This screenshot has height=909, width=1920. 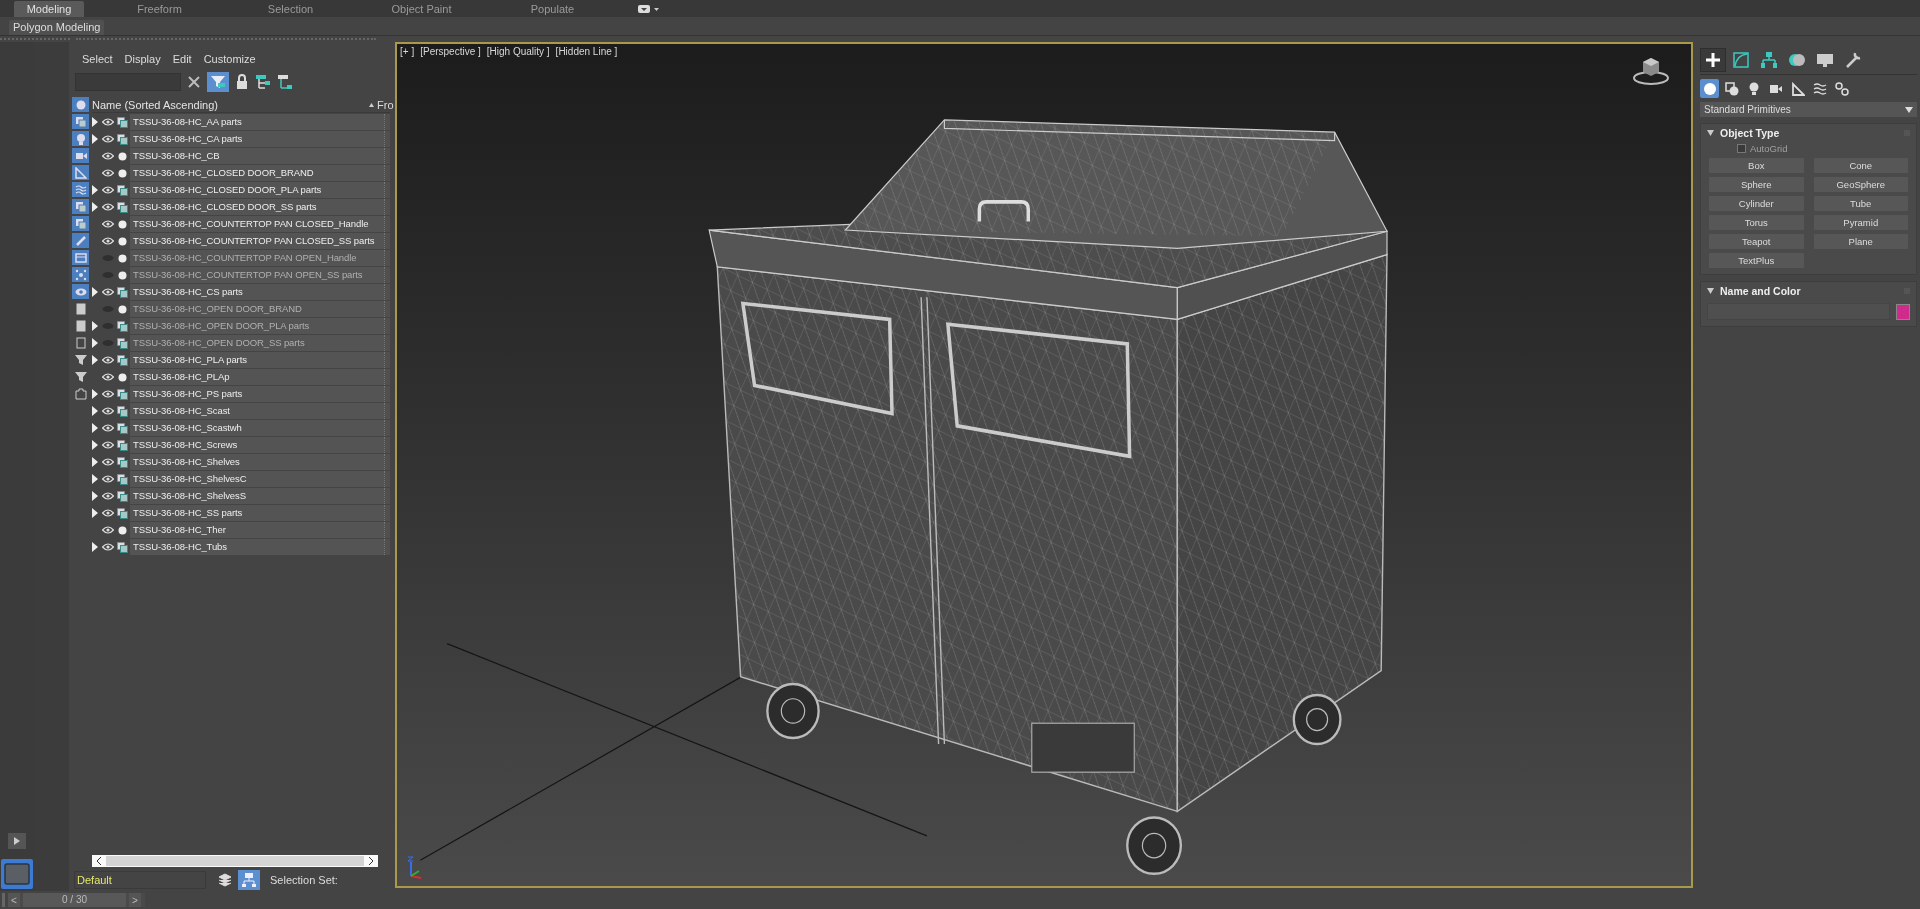 What do you see at coordinates (16, 841) in the screenshot?
I see `expand-button` at bounding box center [16, 841].